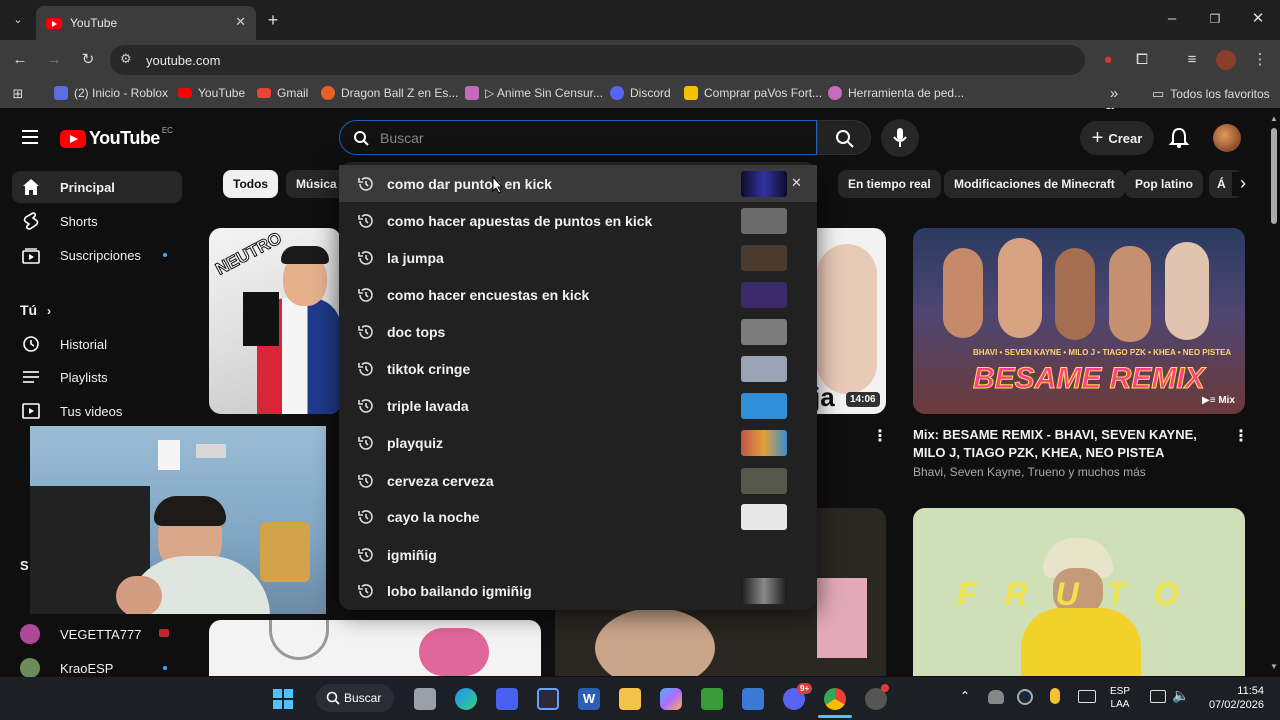  What do you see at coordinates (1087, 696) in the screenshot?
I see `keyboard-icon` at bounding box center [1087, 696].